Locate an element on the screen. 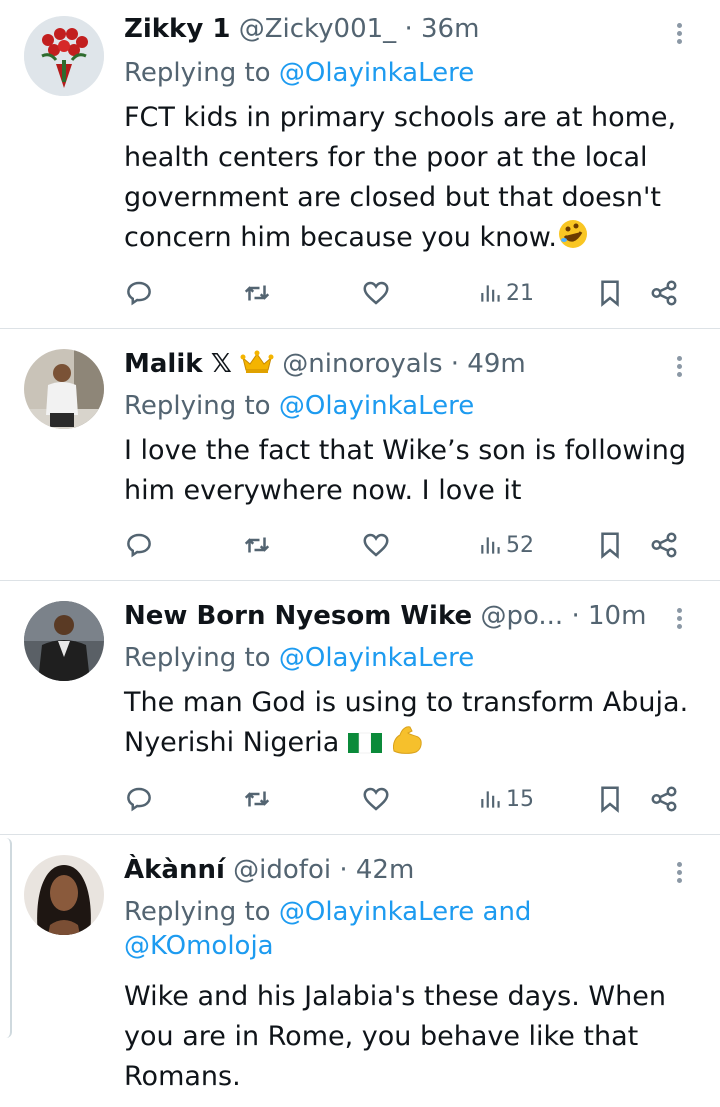  mention-link: @OlayinkaLere and is located at coordinates (405, 912).